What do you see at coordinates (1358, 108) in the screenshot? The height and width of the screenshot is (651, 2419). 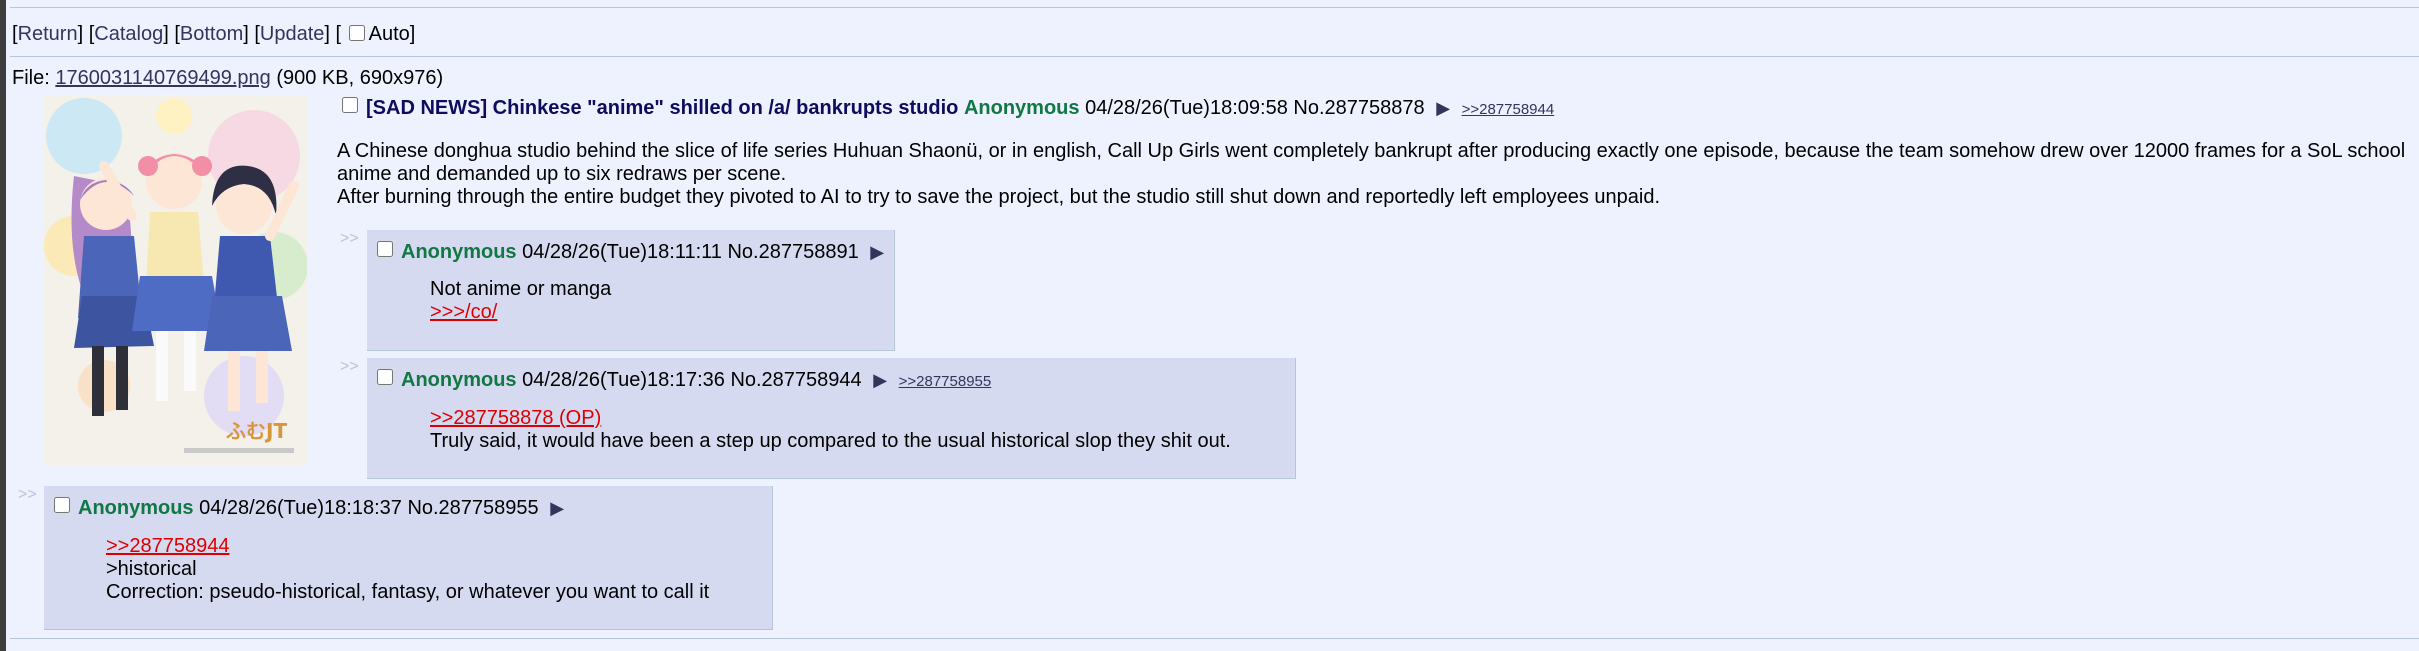 I see `op-post-number: No.287758878` at bounding box center [1358, 108].